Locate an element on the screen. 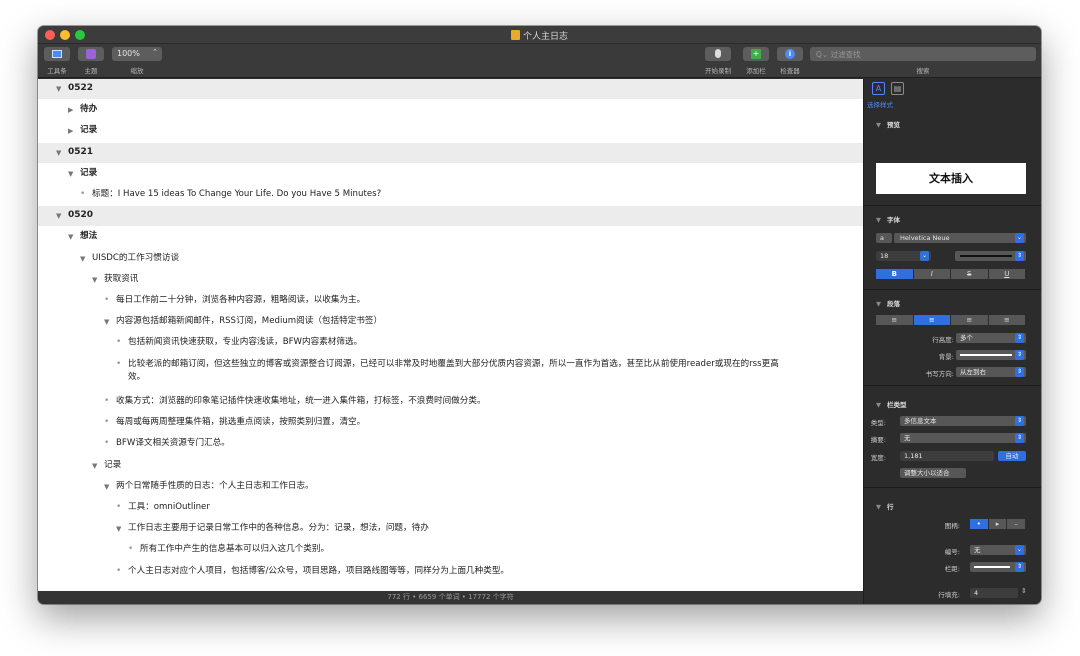  paragraph-section-header: ▼ 段落 is located at coordinates (888, 303).